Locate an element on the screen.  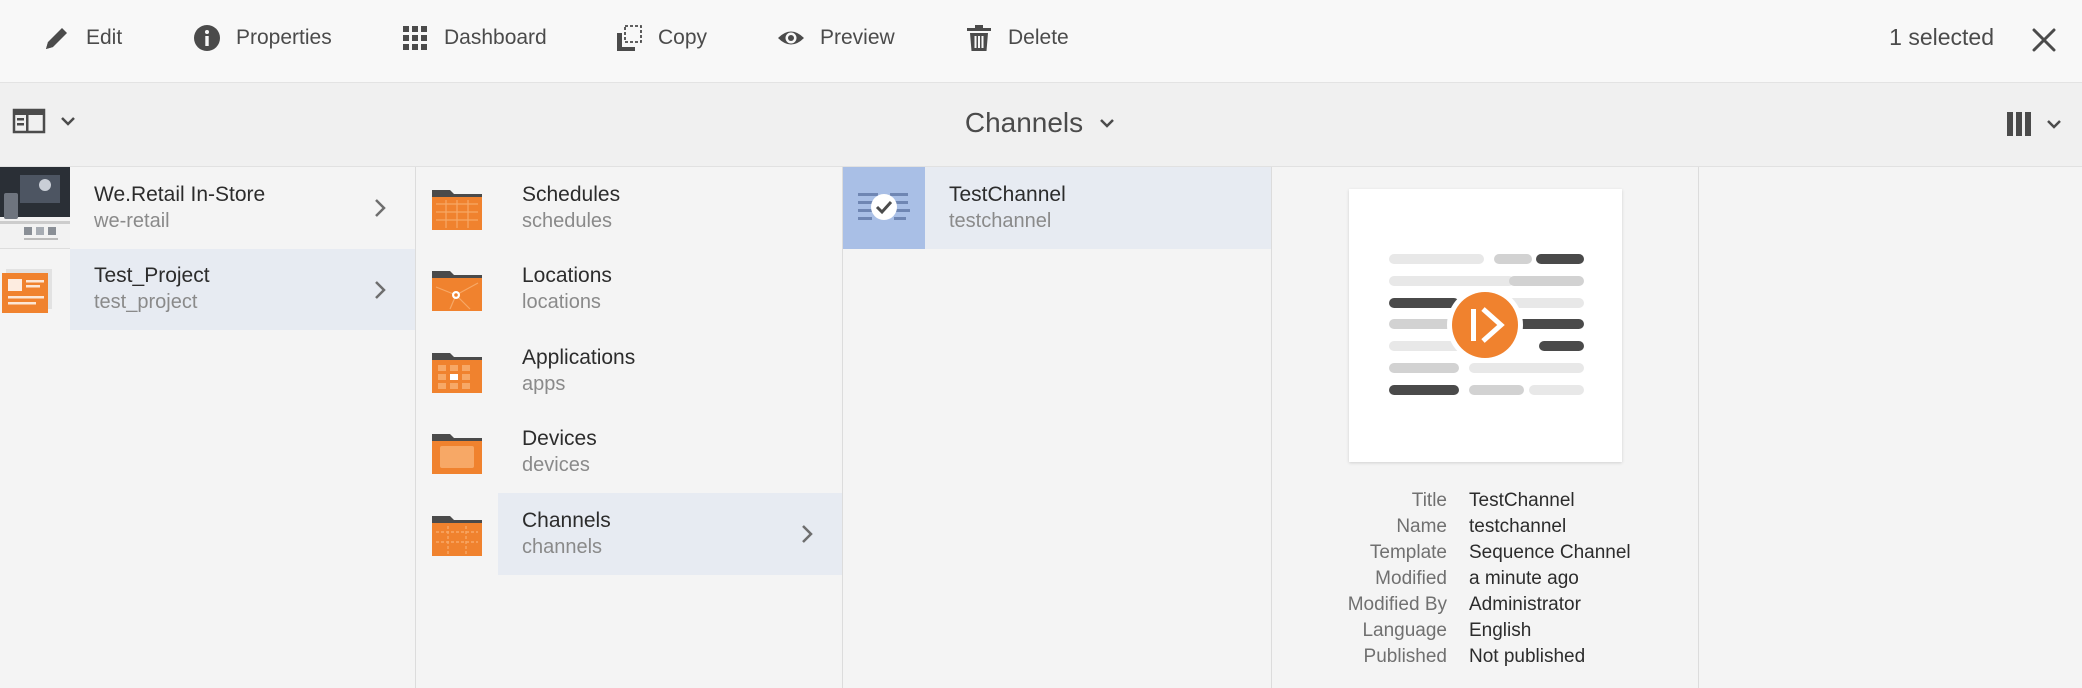
pencil-icon is located at coordinates (57, 38).